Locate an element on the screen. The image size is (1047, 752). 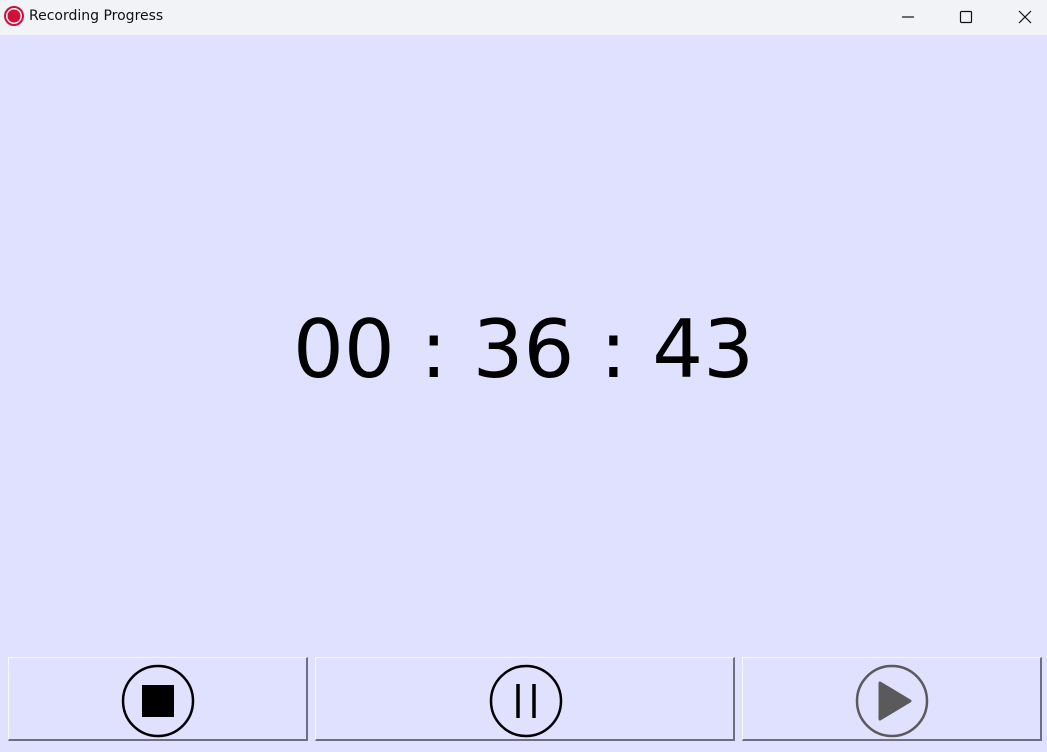
maximize-button is located at coordinates (966, 16).